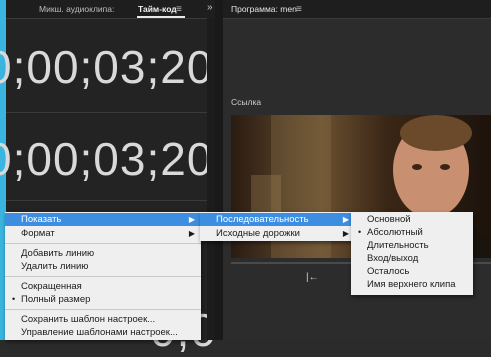 Image resolution: width=491 pixels, height=357 pixels. Describe the element at coordinates (210, 7) in the screenshot. I see `expand-panels-icon: »` at that location.